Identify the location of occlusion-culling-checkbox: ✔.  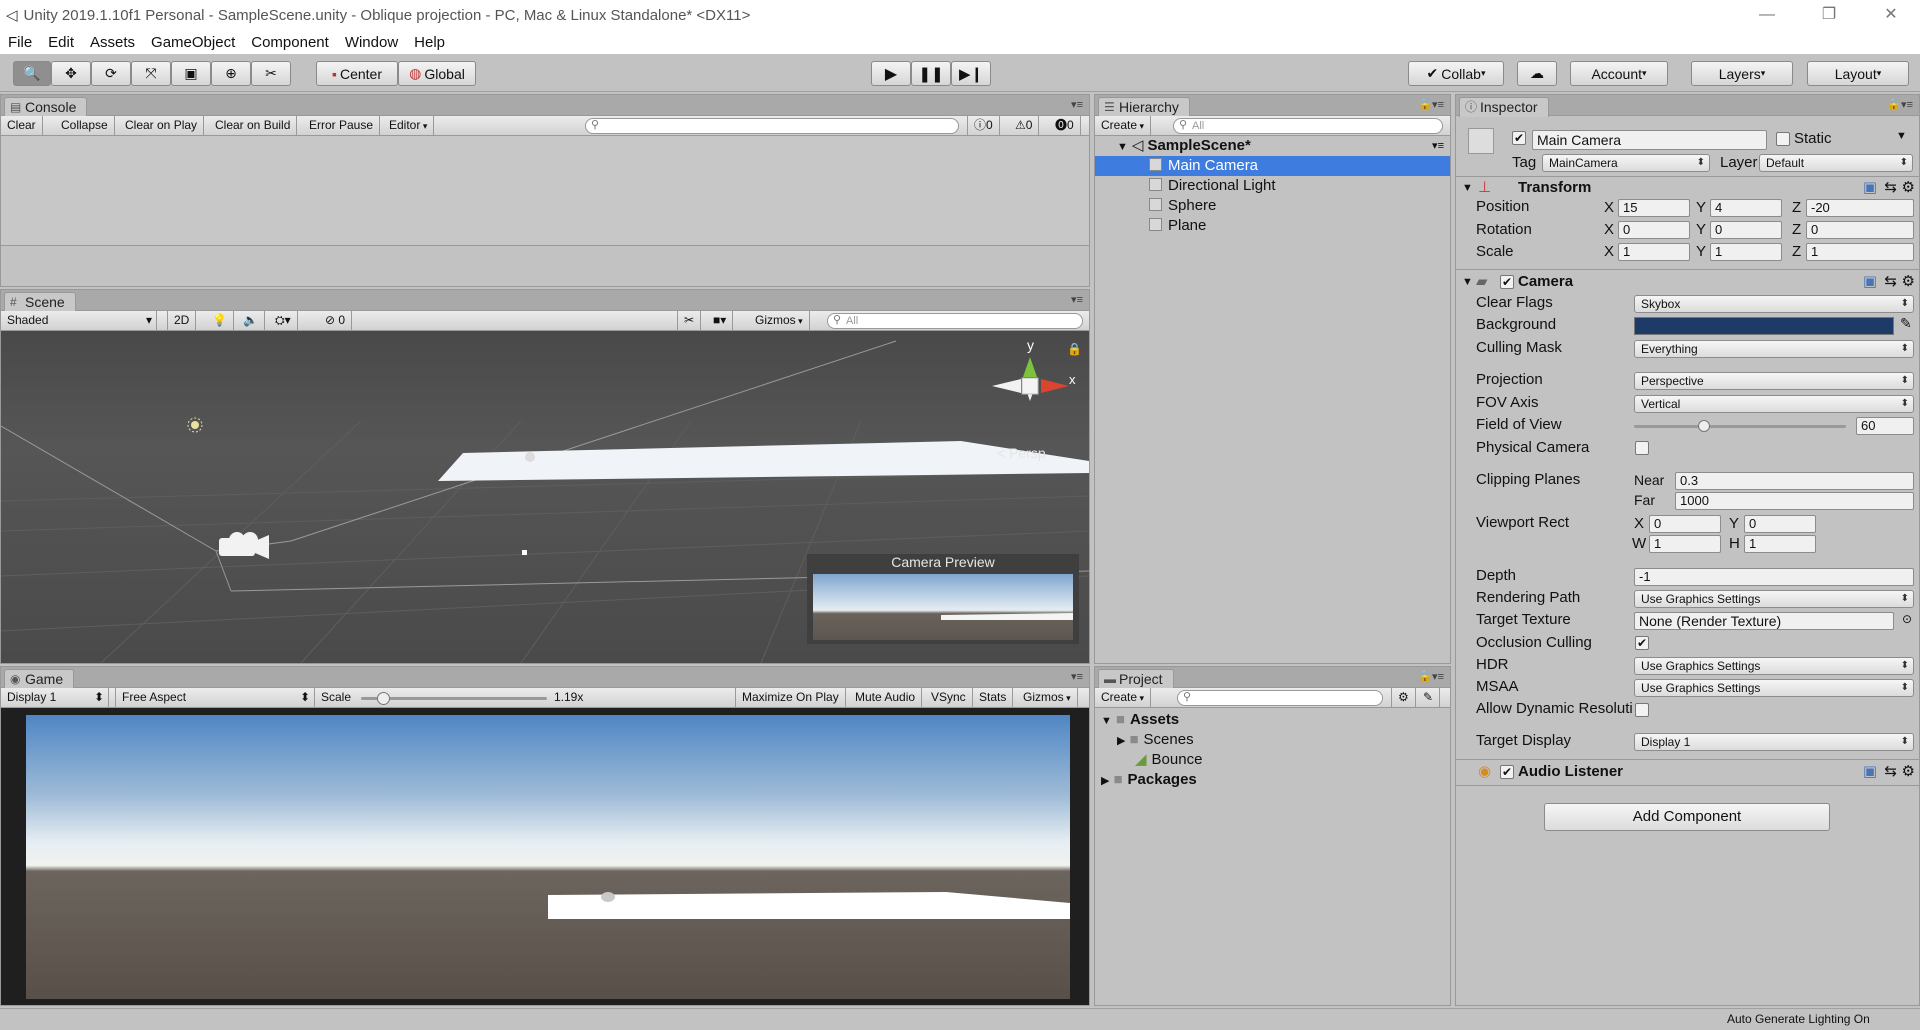
(1642, 643).